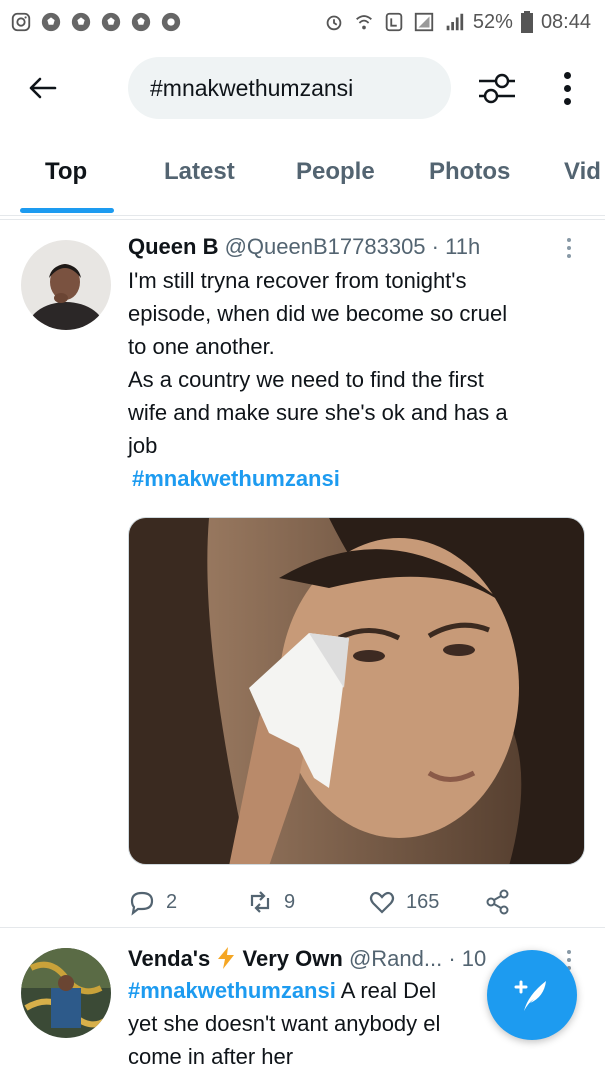 The height and width of the screenshot is (1076, 605). Describe the element at coordinates (567, 88) in the screenshot. I see `more-options-button` at that location.